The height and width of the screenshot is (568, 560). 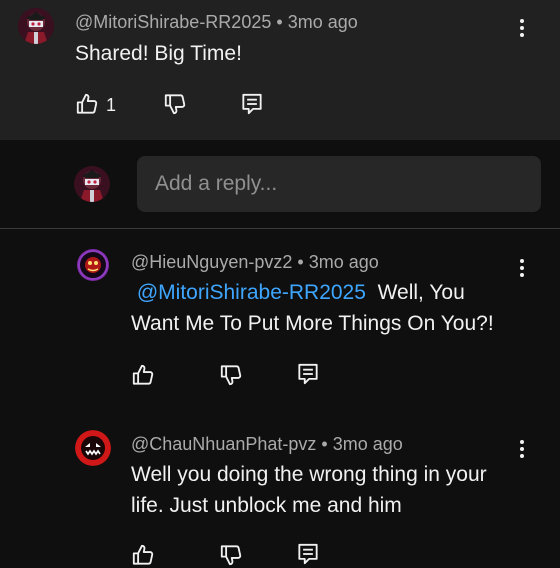 I want to click on mention-link: @MitoriShirabe-RR2025, so click(x=251, y=292).